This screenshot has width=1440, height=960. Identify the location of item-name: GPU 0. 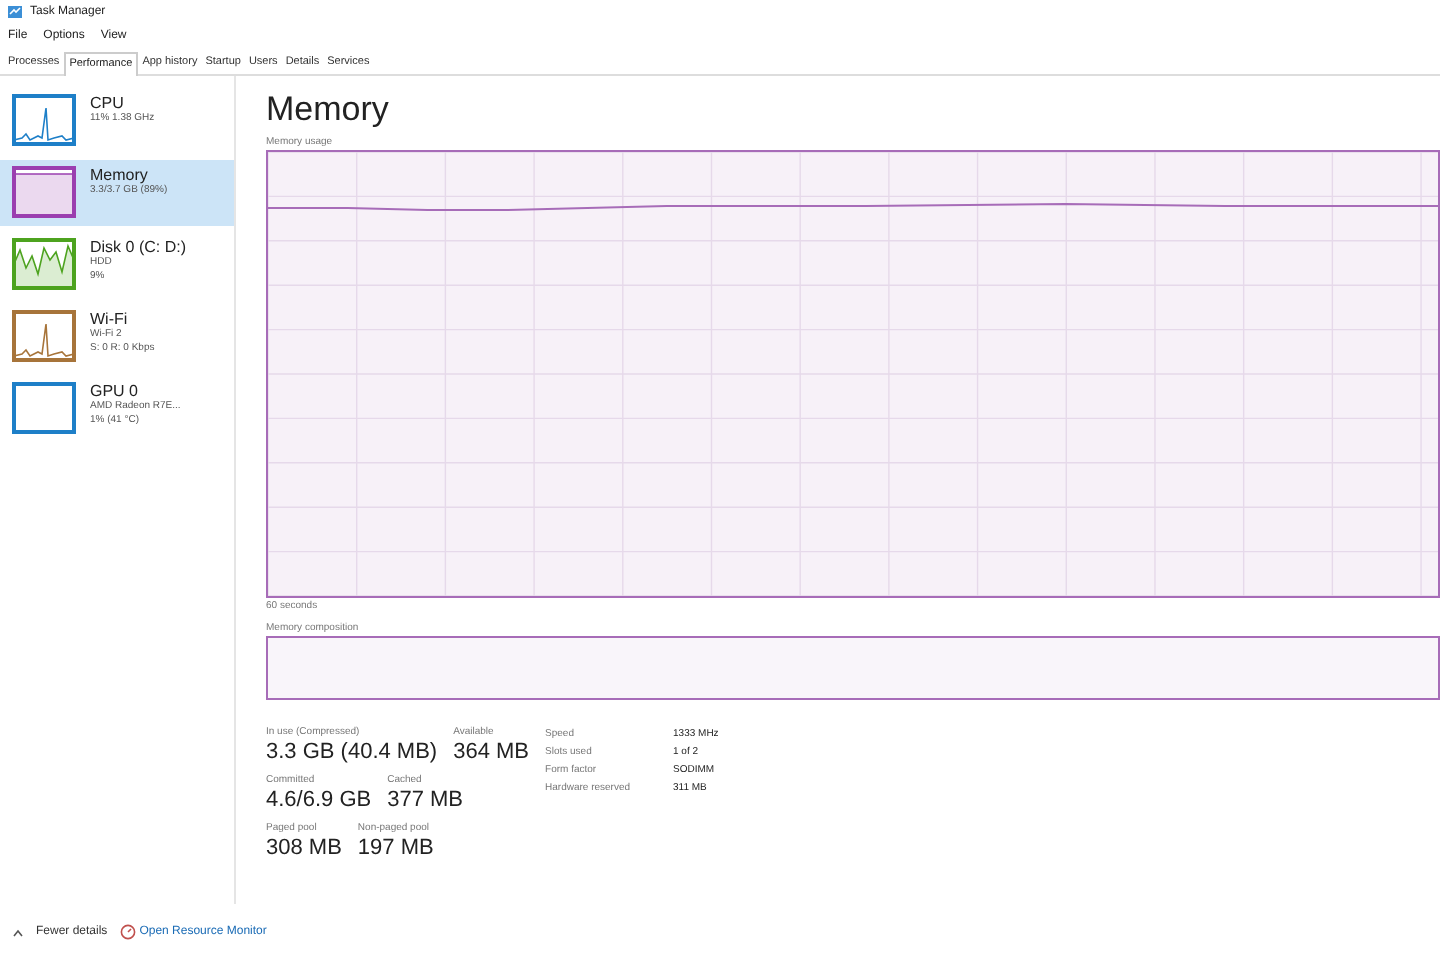
(115, 391).